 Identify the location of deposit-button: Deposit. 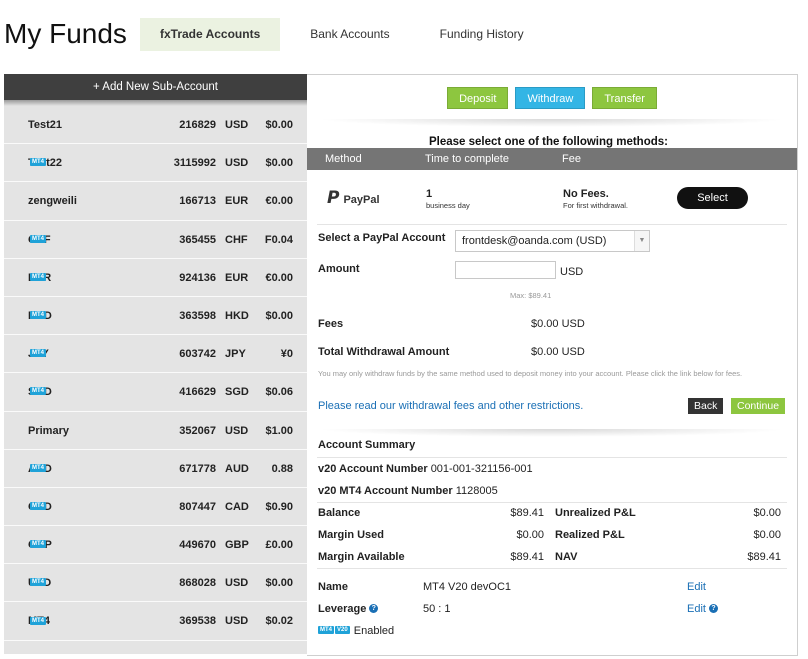
(478, 98).